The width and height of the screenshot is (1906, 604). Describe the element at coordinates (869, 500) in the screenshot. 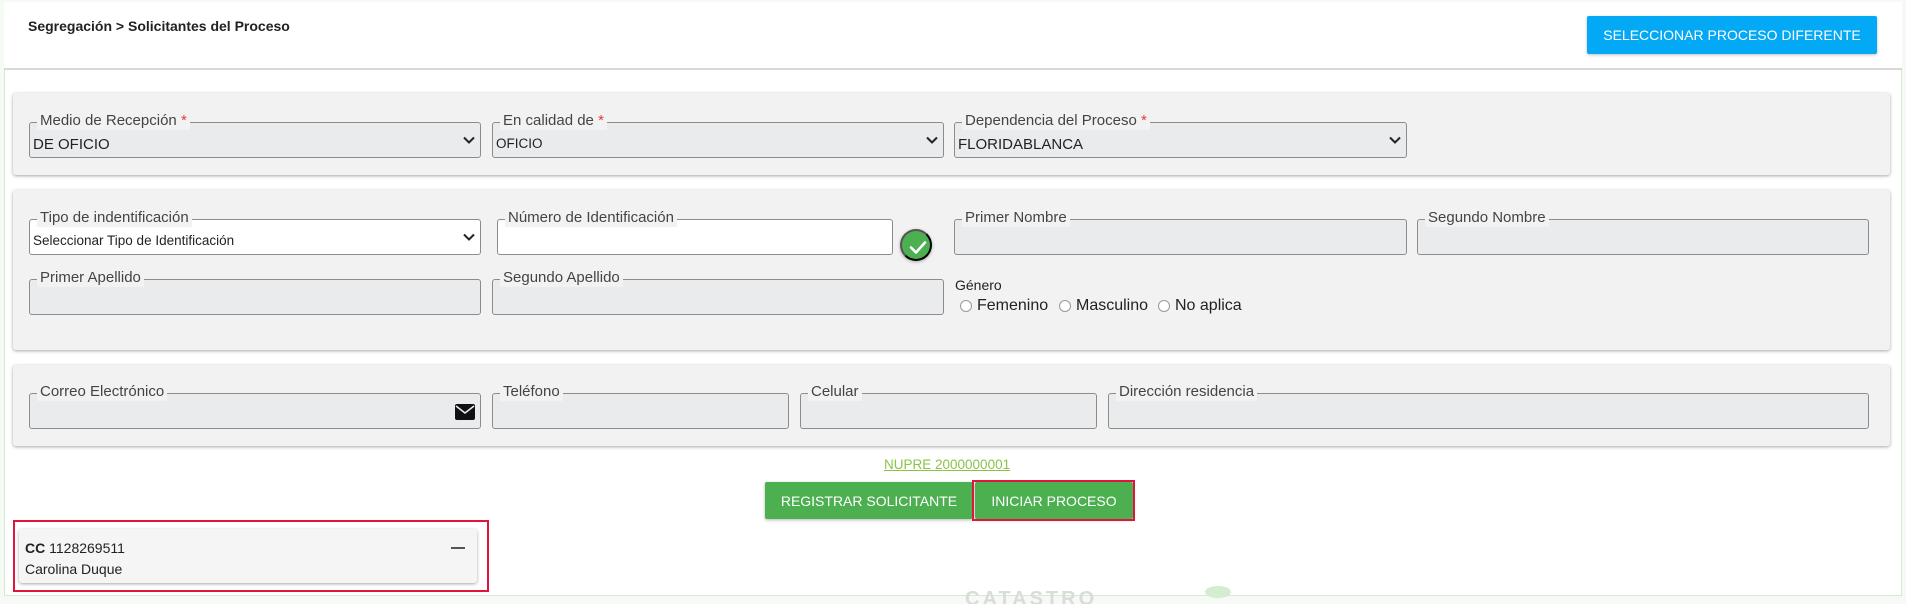

I see `register-applicant-button: REGISTRAR SOLICITANTE` at that location.